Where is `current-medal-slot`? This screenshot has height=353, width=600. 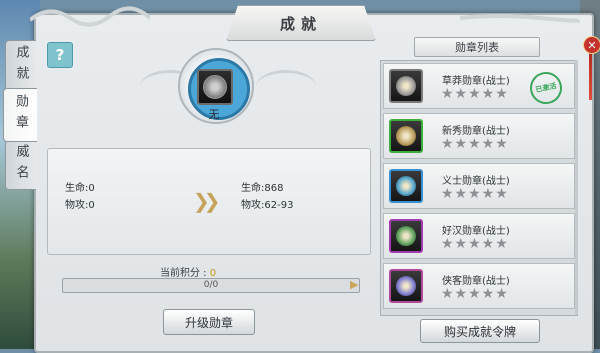 current-medal-slot is located at coordinates (215, 87).